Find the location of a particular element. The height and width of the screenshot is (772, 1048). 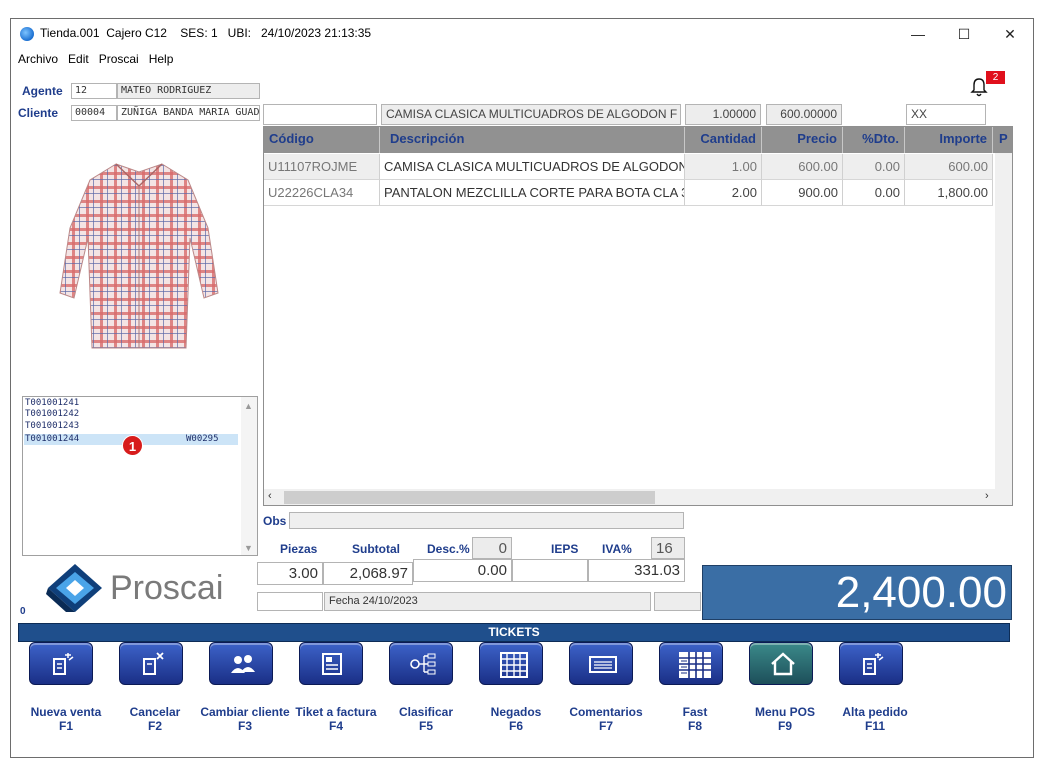

comentarios-button is located at coordinates (601, 663).